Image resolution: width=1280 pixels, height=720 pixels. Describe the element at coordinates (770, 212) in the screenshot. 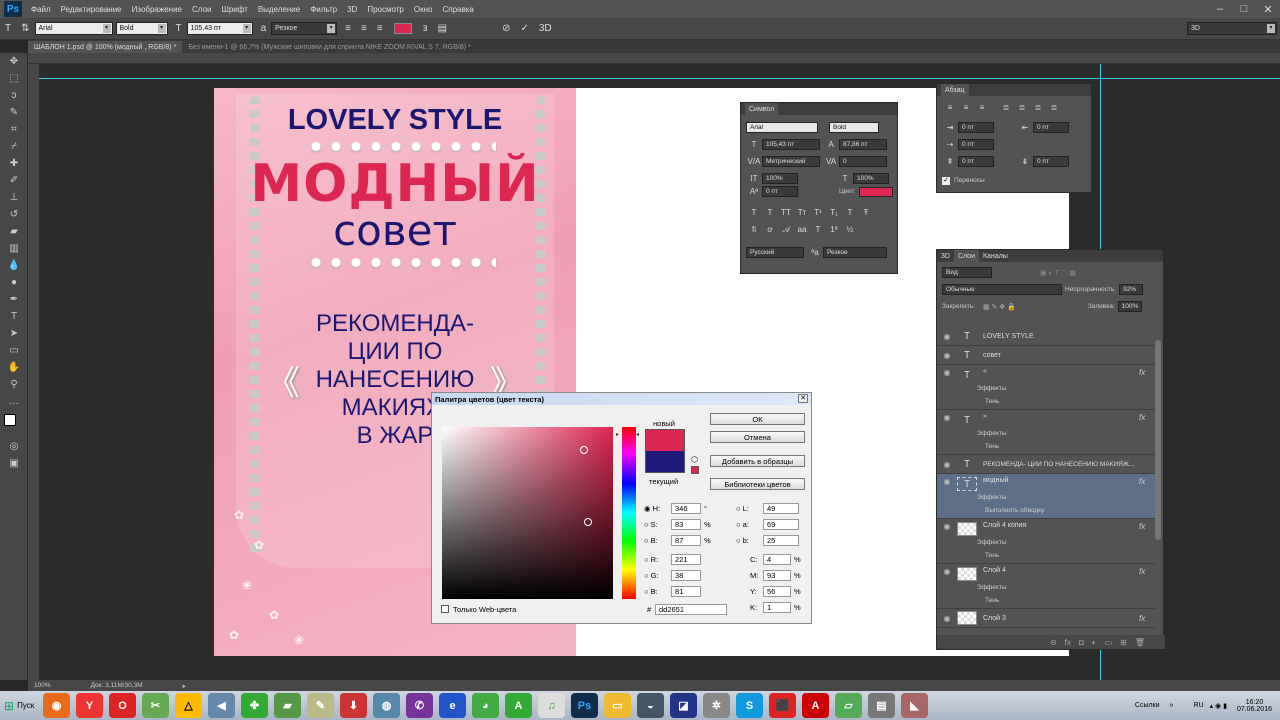

I see `faux-italic-icon: T` at that location.